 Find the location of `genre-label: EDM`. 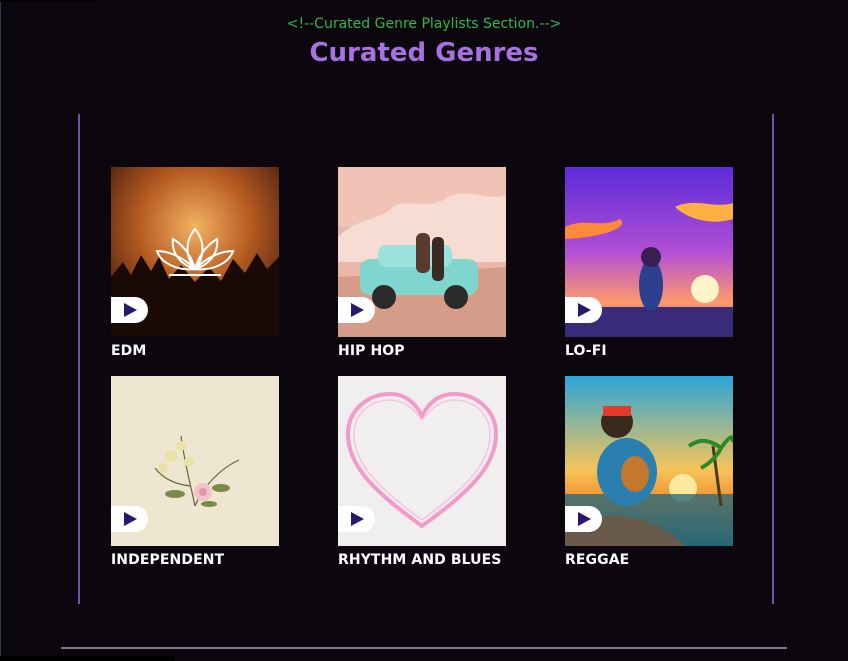

genre-label: EDM is located at coordinates (129, 351).